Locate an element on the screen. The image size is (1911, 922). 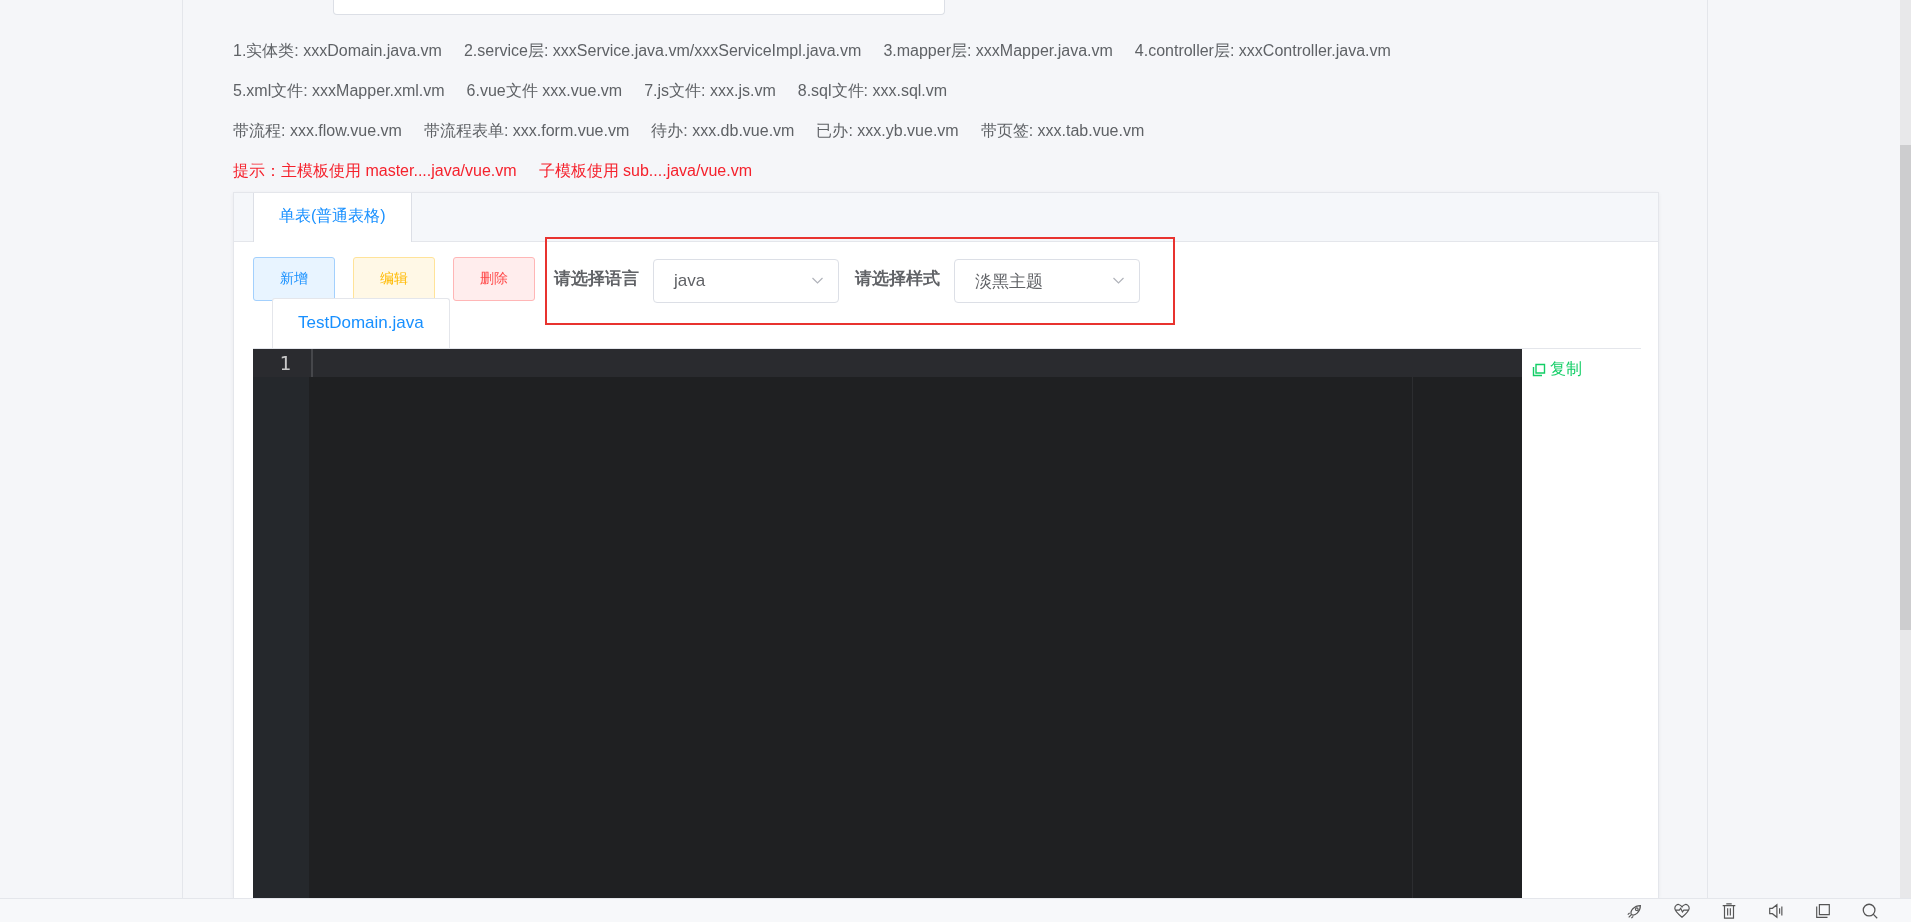
hint-text: 6.vue文件 xxx.vue.vm is located at coordinates (544, 91).